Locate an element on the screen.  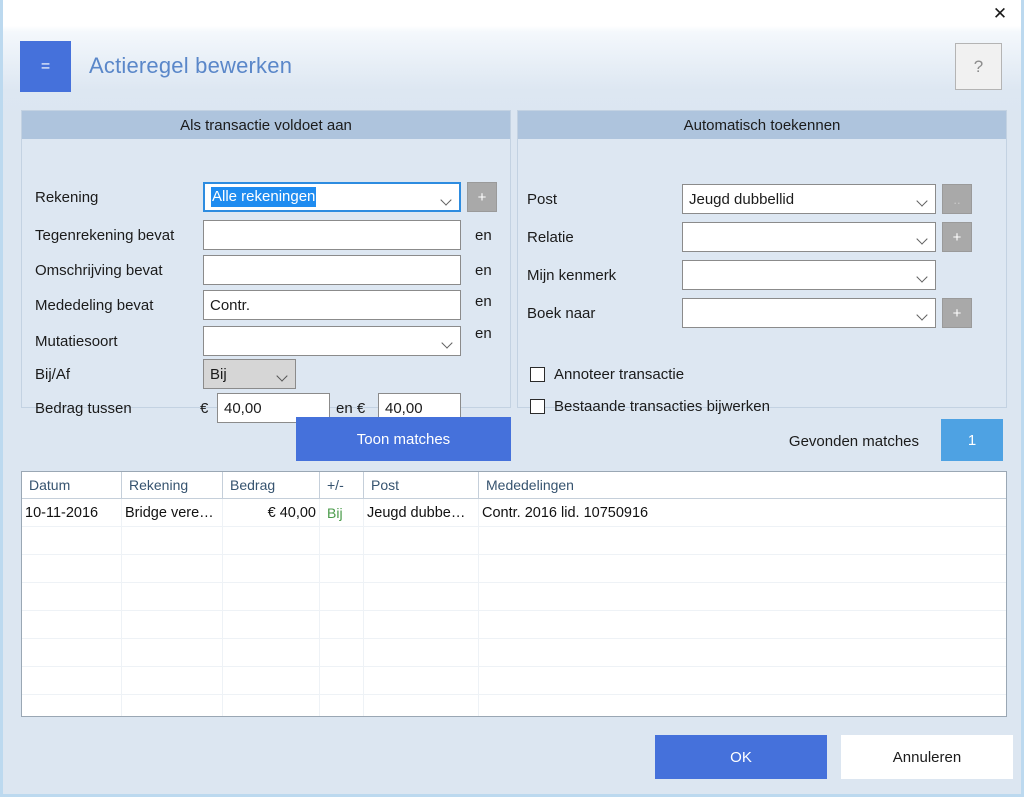
mededeling-value: Contr. is located at coordinates (230, 305).